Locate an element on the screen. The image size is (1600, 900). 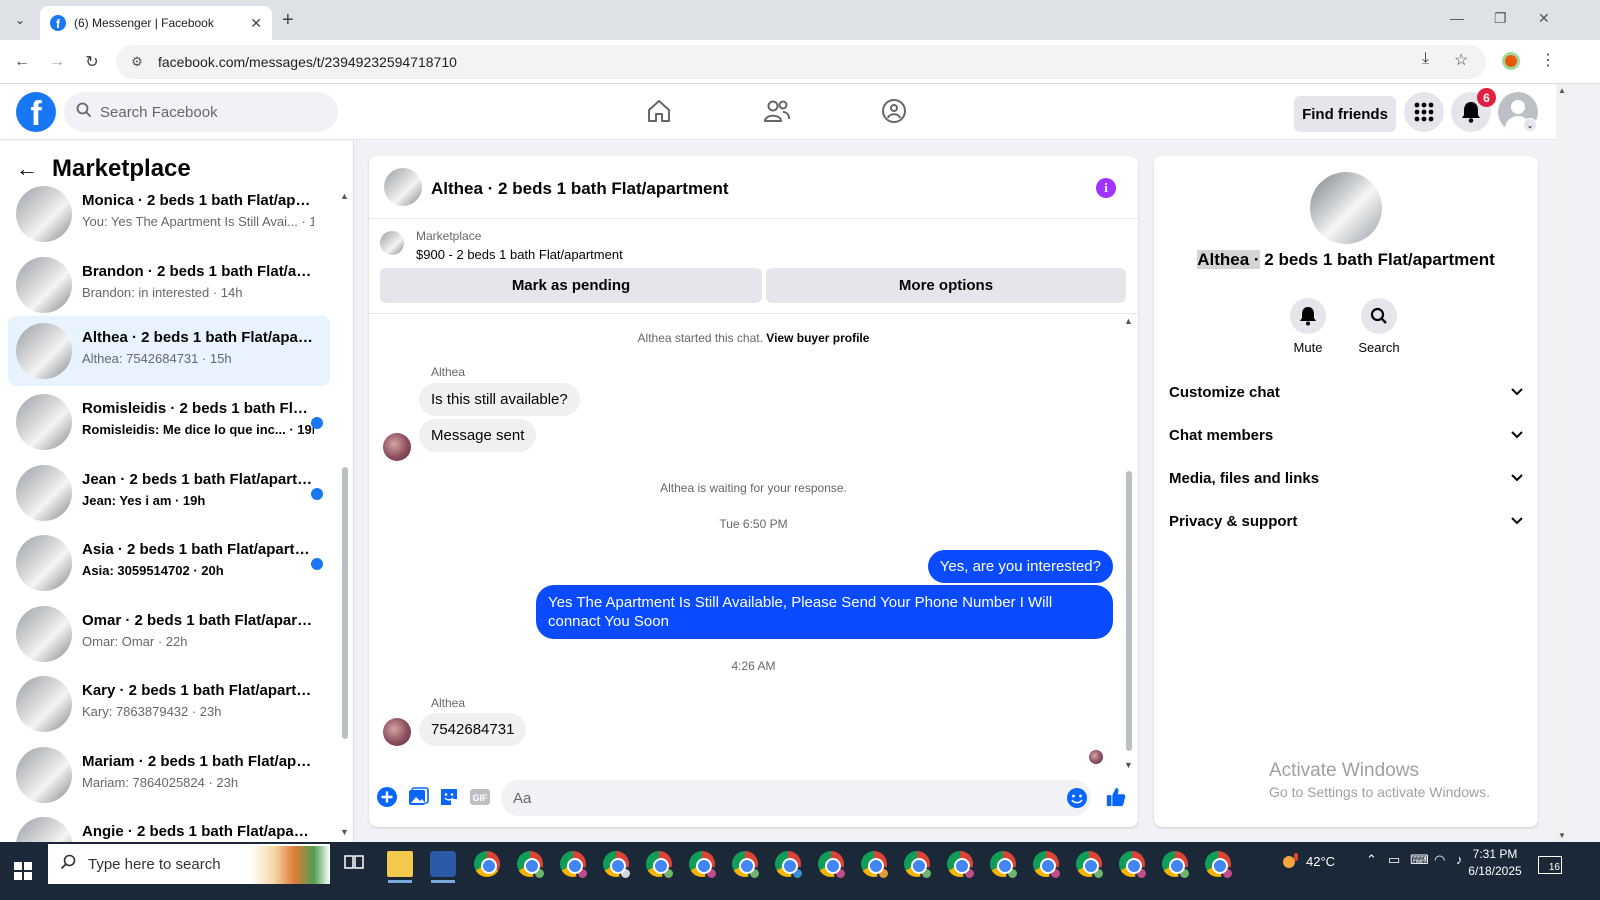
account-chevron-down-icon: ⌄ is located at coordinates (1530, 125).